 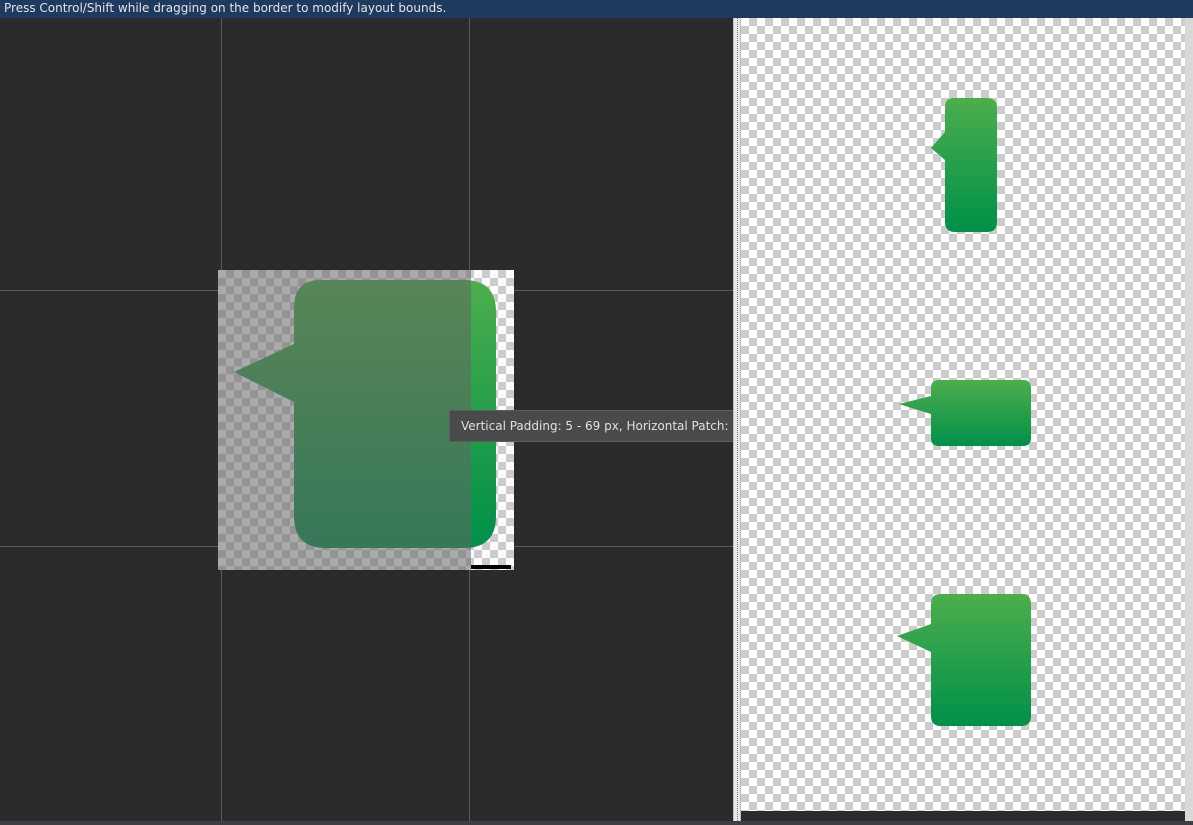 I want to click on preview-bubble-tall, so click(x=964, y=165).